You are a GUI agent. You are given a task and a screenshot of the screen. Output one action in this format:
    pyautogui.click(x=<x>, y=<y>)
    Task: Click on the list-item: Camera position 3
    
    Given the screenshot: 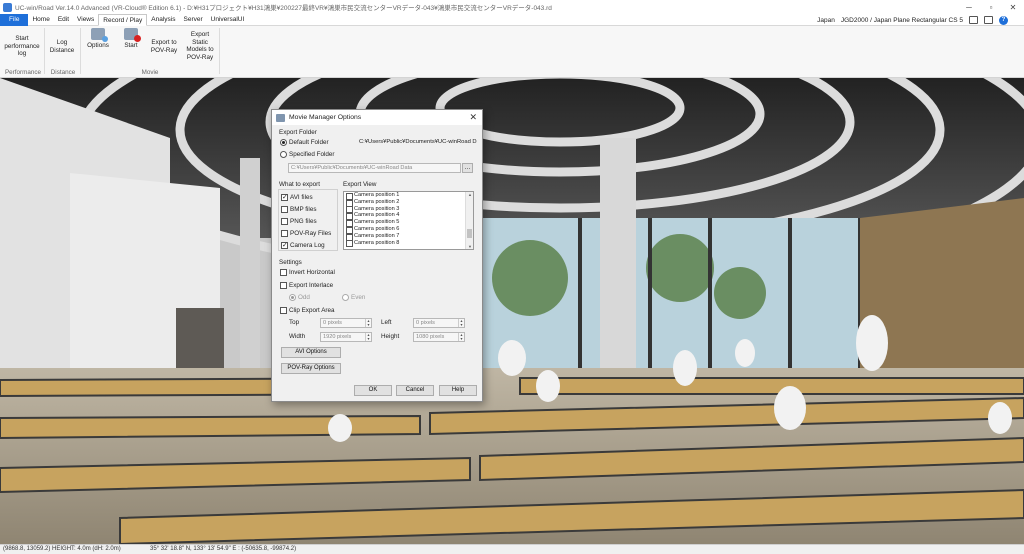 What is the action you would take?
    pyautogui.click(x=408, y=210)
    